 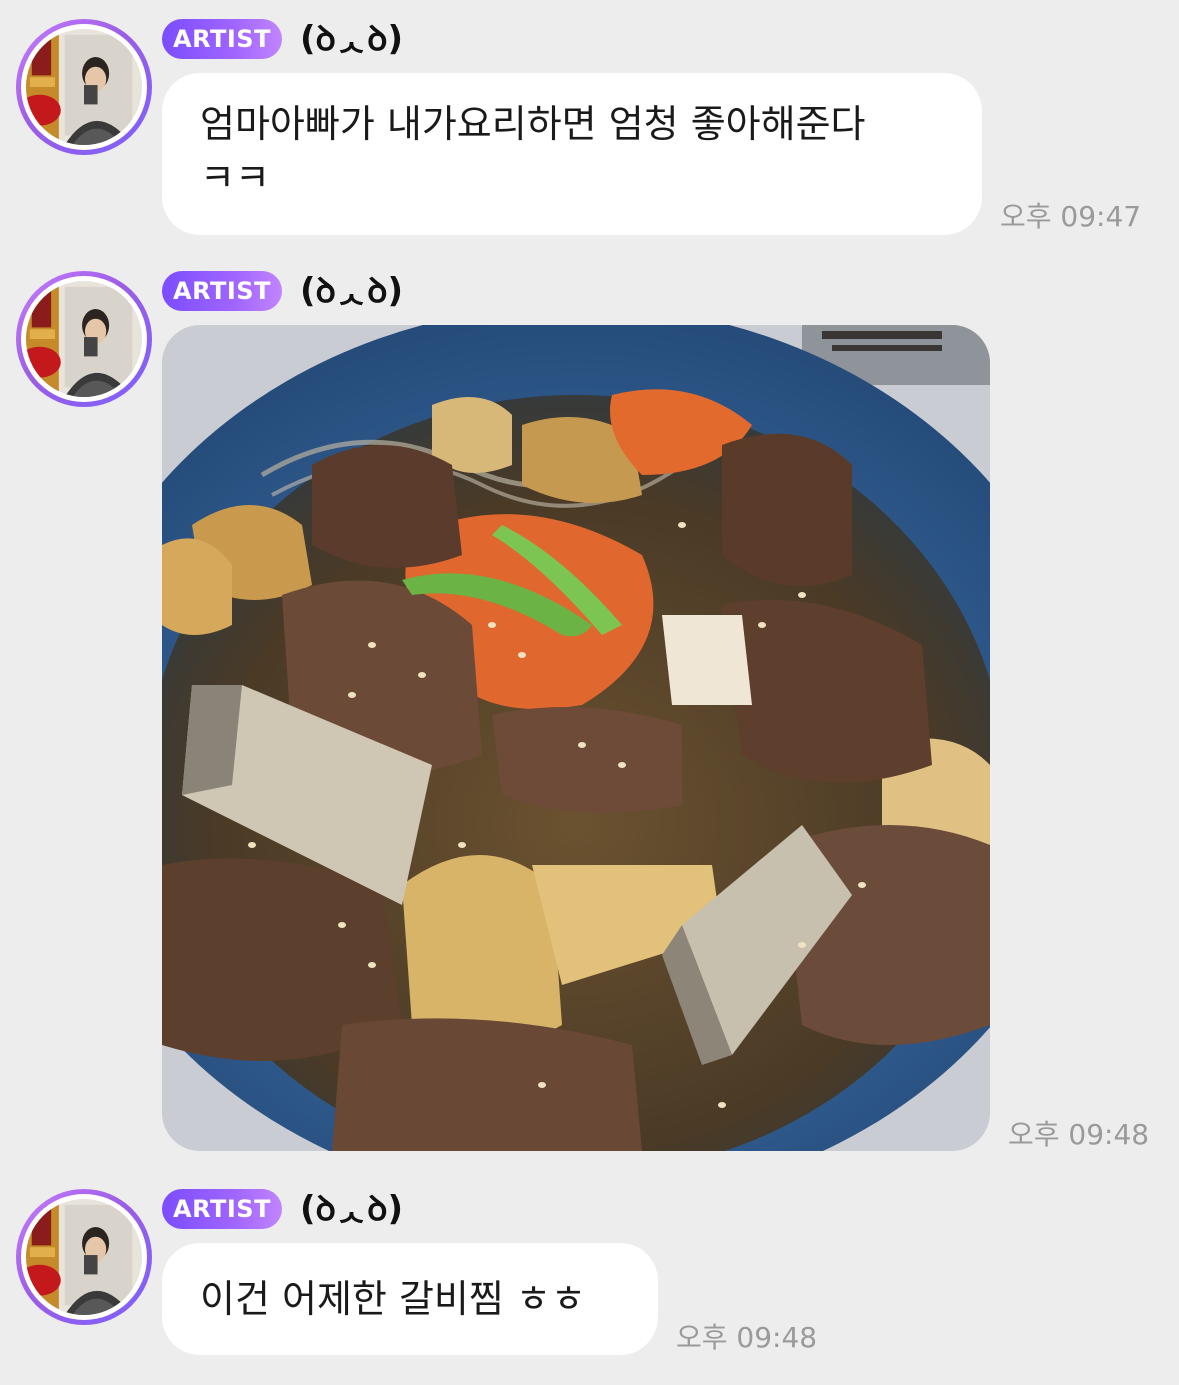 I want to click on message-bubble: 이건 어제한 갈비찜 ㅎㅎ, so click(x=410, y=1299).